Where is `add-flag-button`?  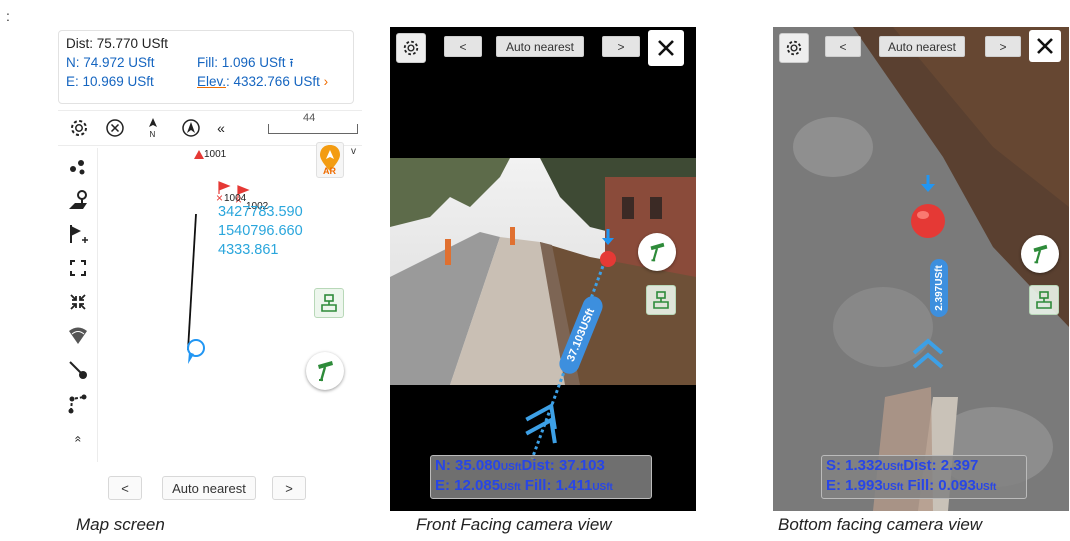
add-flag-button is located at coordinates (78, 234).